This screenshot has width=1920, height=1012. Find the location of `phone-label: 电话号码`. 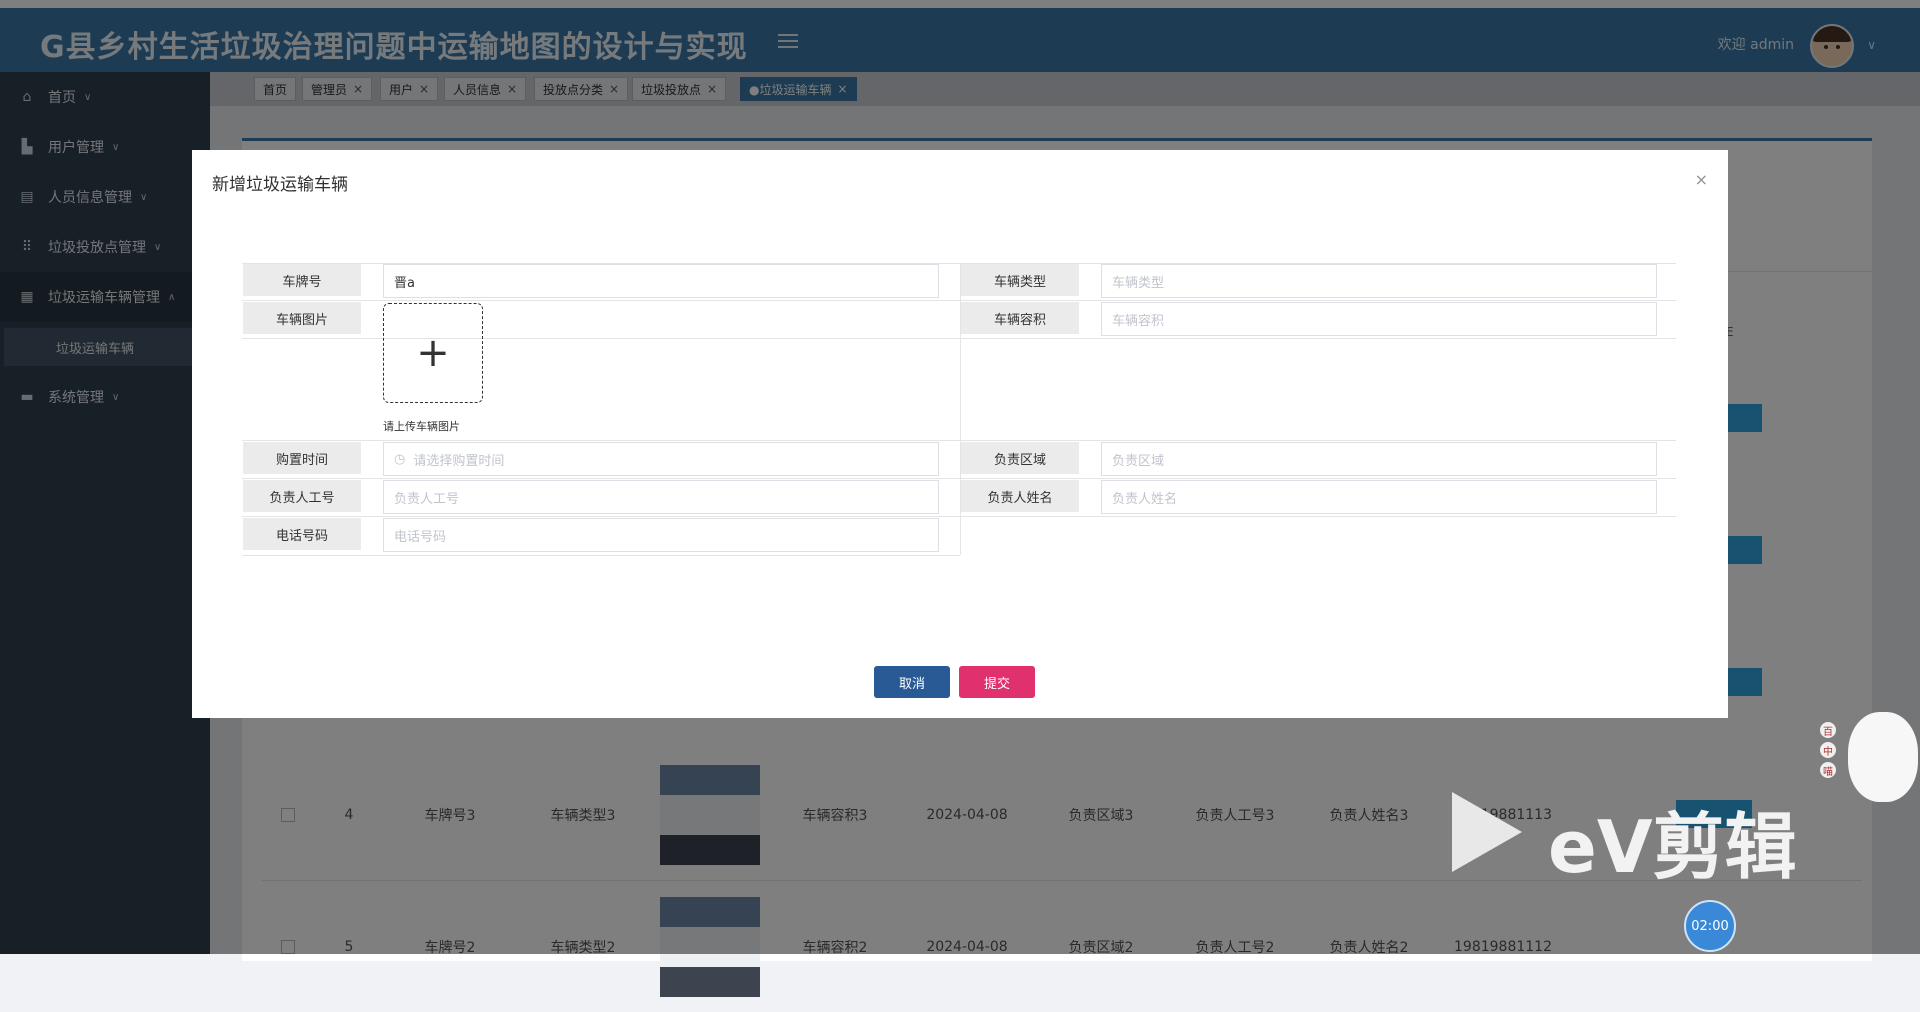

phone-label: 电话号码 is located at coordinates (302, 534).